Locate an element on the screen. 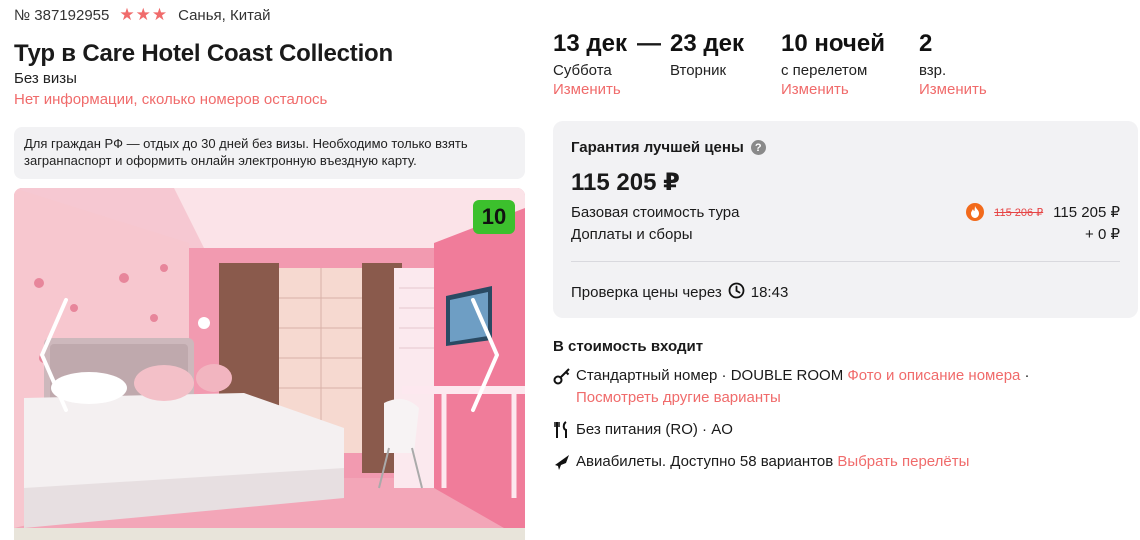  gallery-prev-button is located at coordinates (53, 355).